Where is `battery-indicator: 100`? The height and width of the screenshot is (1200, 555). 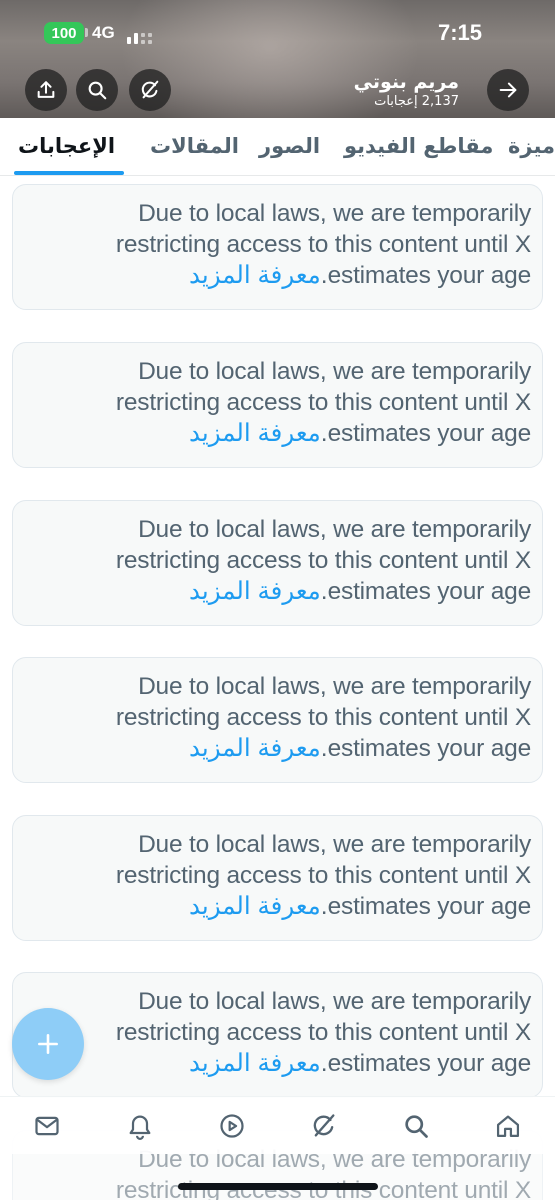 battery-indicator: 100 is located at coordinates (64, 33).